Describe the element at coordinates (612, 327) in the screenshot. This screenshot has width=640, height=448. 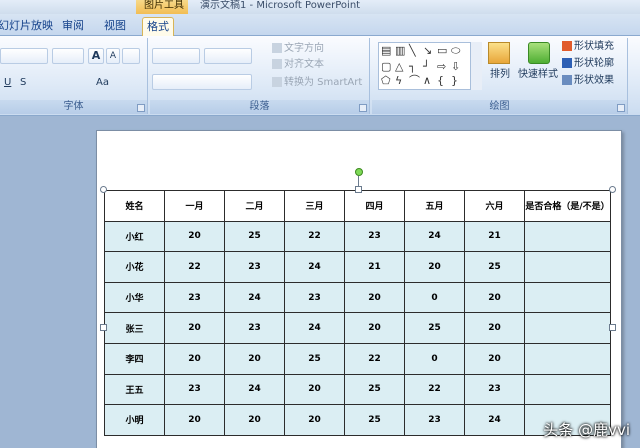
I see `resize-handle-right` at that location.